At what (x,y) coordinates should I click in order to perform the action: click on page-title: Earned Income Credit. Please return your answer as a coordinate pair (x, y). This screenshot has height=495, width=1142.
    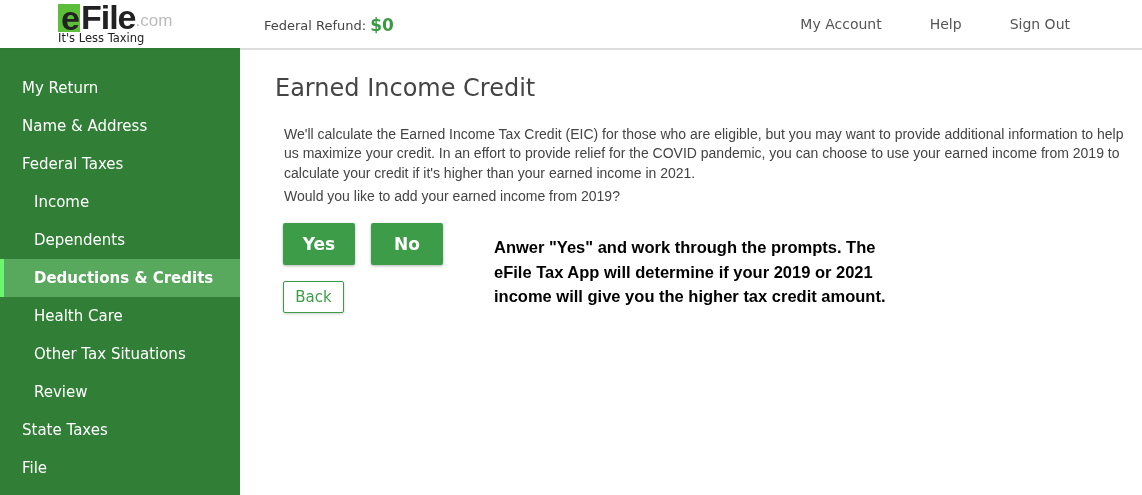
    Looking at the image, I should click on (406, 88).